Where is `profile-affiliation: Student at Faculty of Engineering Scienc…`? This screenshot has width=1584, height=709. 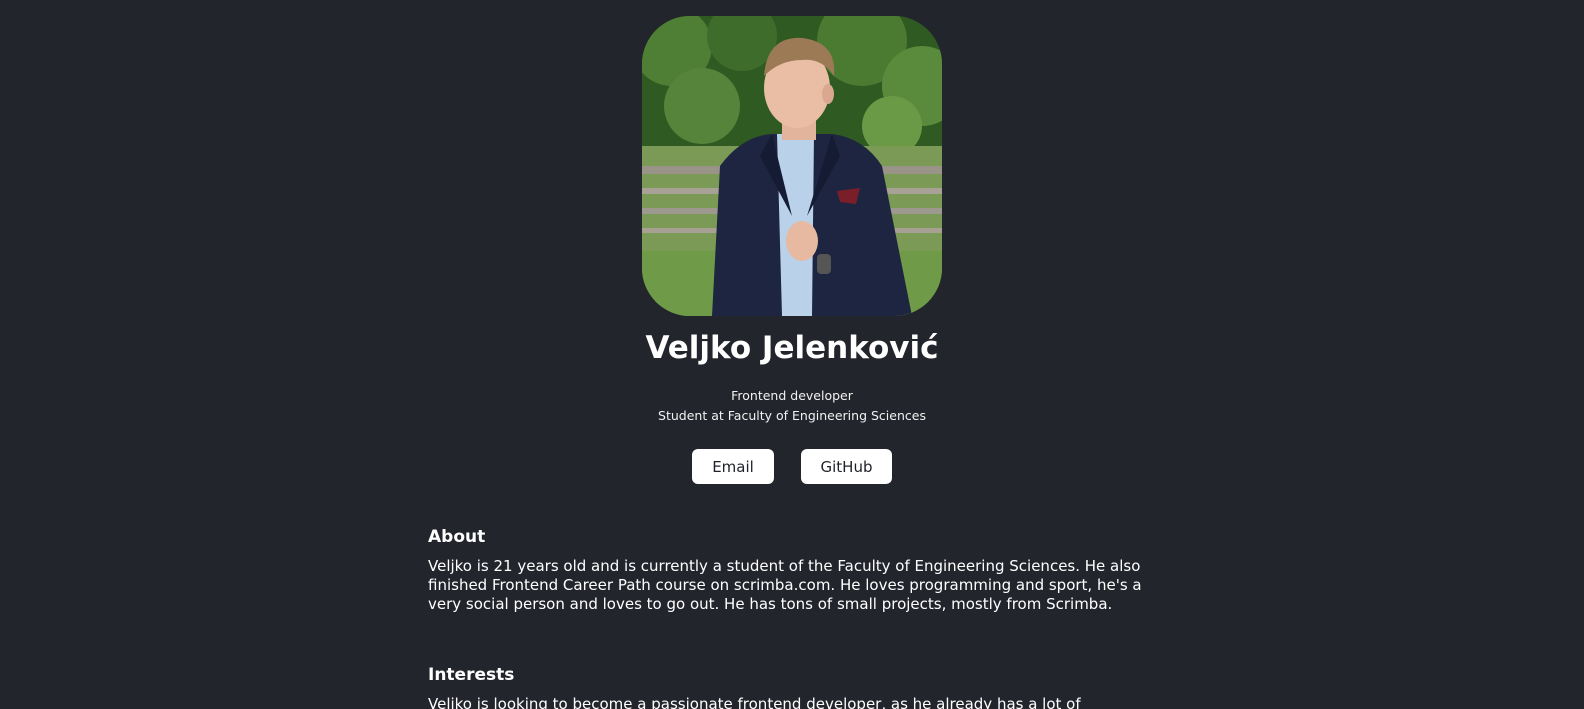 profile-affiliation: Student at Faculty of Engineering Scienc… is located at coordinates (792, 415).